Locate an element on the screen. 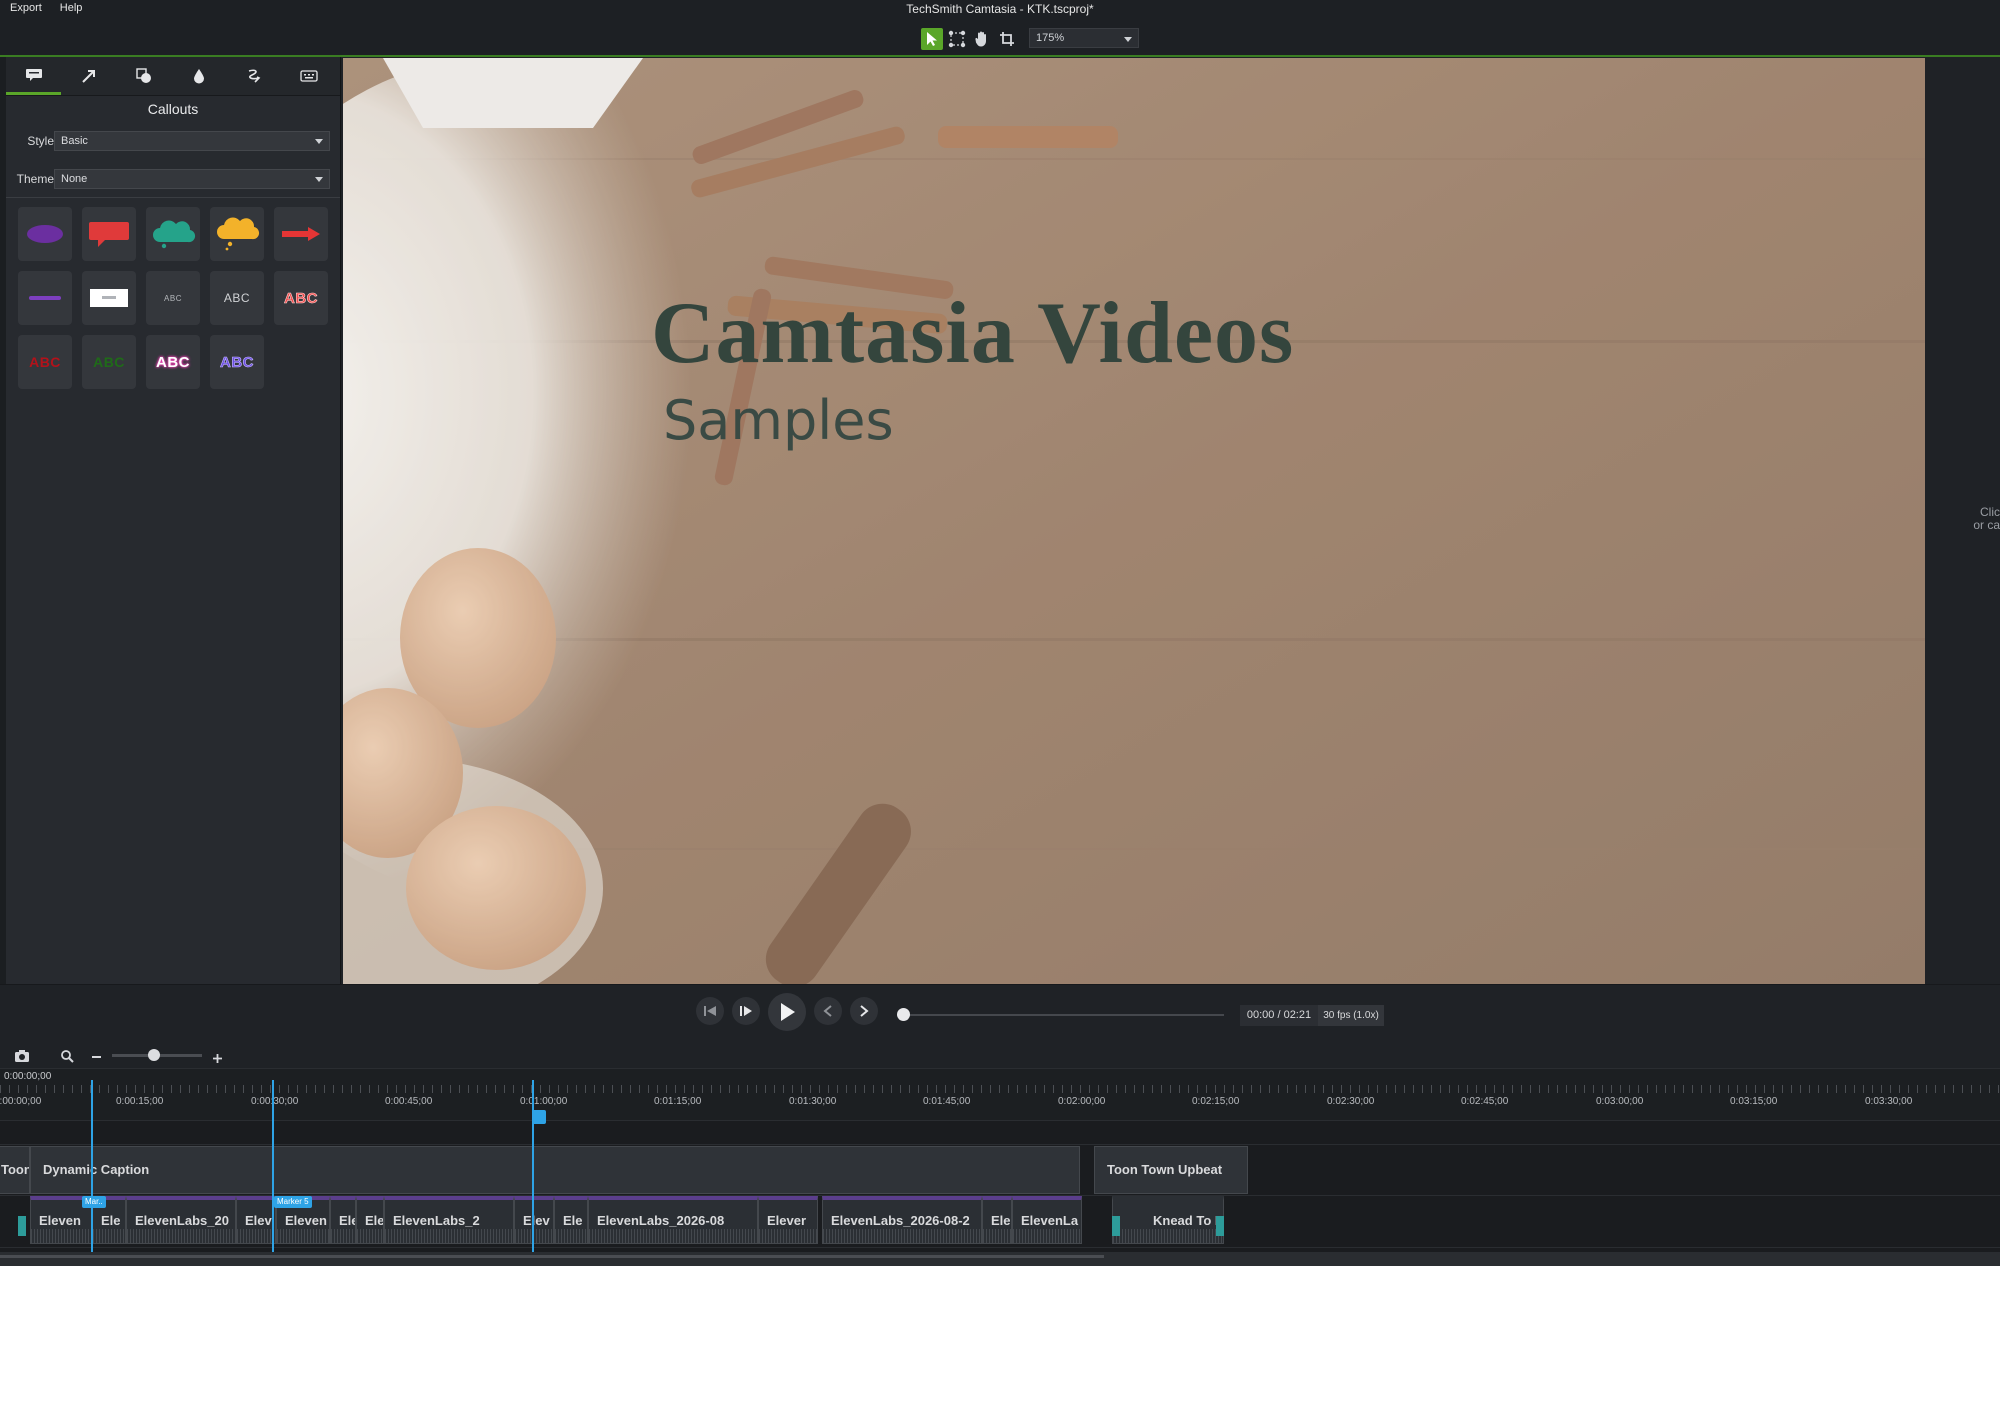 This screenshot has height=1414, width=2000. snapshot-button is located at coordinates (22, 1058).